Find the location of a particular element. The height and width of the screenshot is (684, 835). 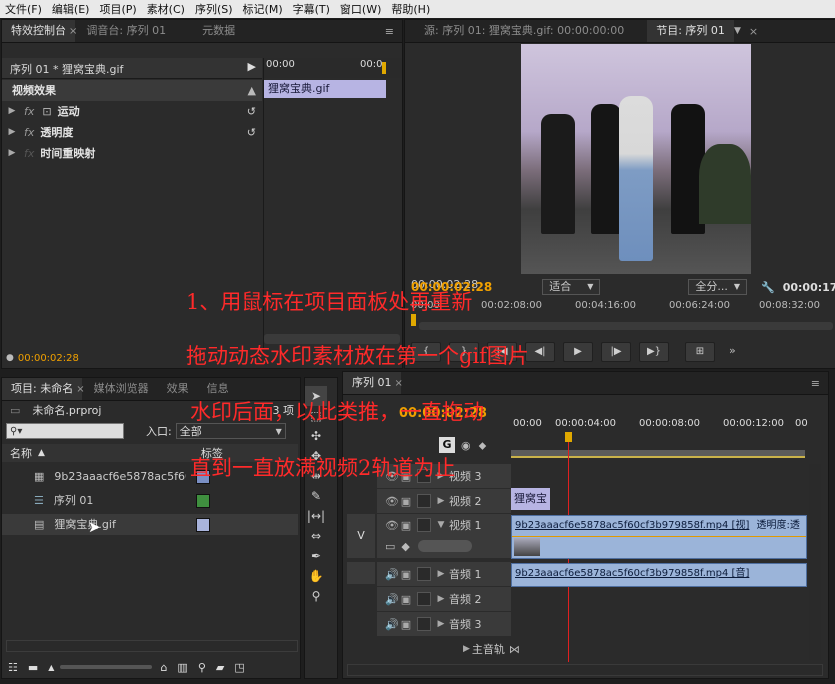

zoom-in-icon: ⌂ is located at coordinates (163, 667).